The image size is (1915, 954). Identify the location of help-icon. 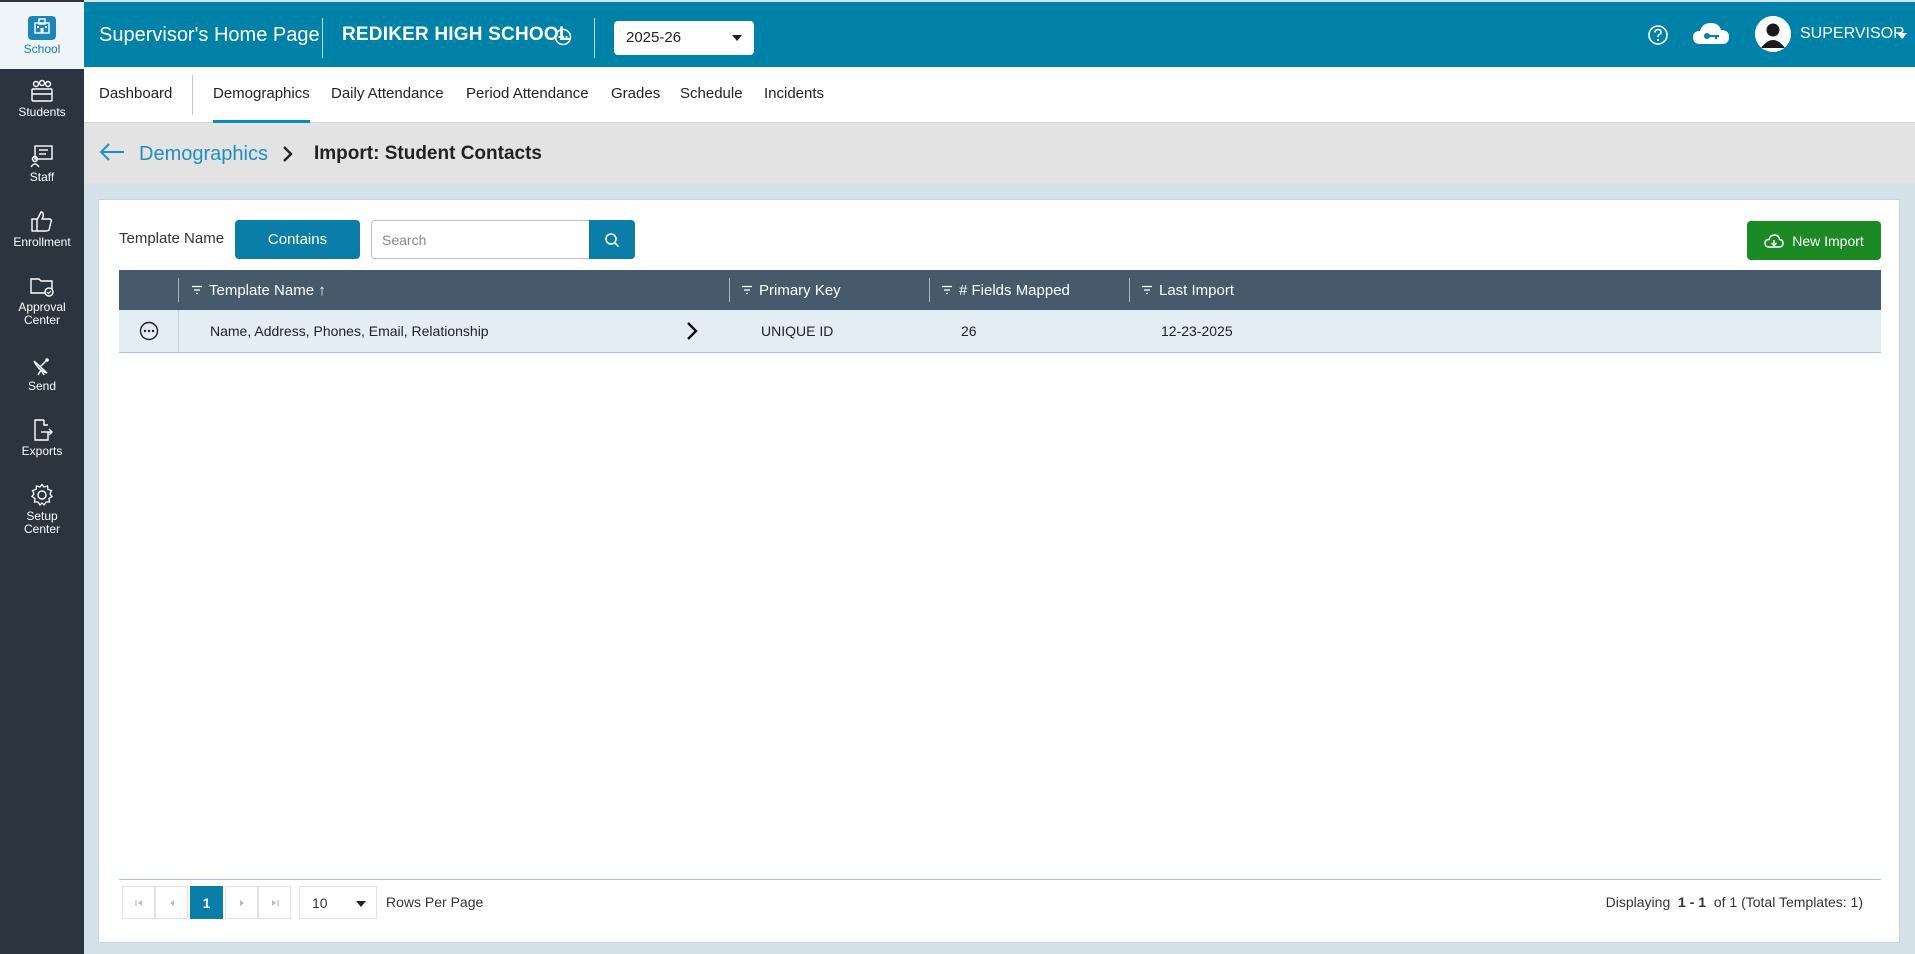
(1658, 35).